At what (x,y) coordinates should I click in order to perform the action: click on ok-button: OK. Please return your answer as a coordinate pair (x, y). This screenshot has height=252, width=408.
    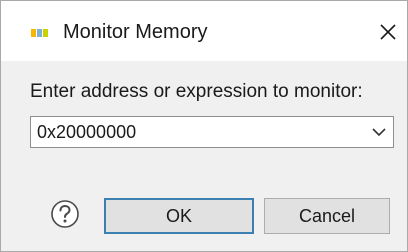
    Looking at the image, I should click on (179, 216).